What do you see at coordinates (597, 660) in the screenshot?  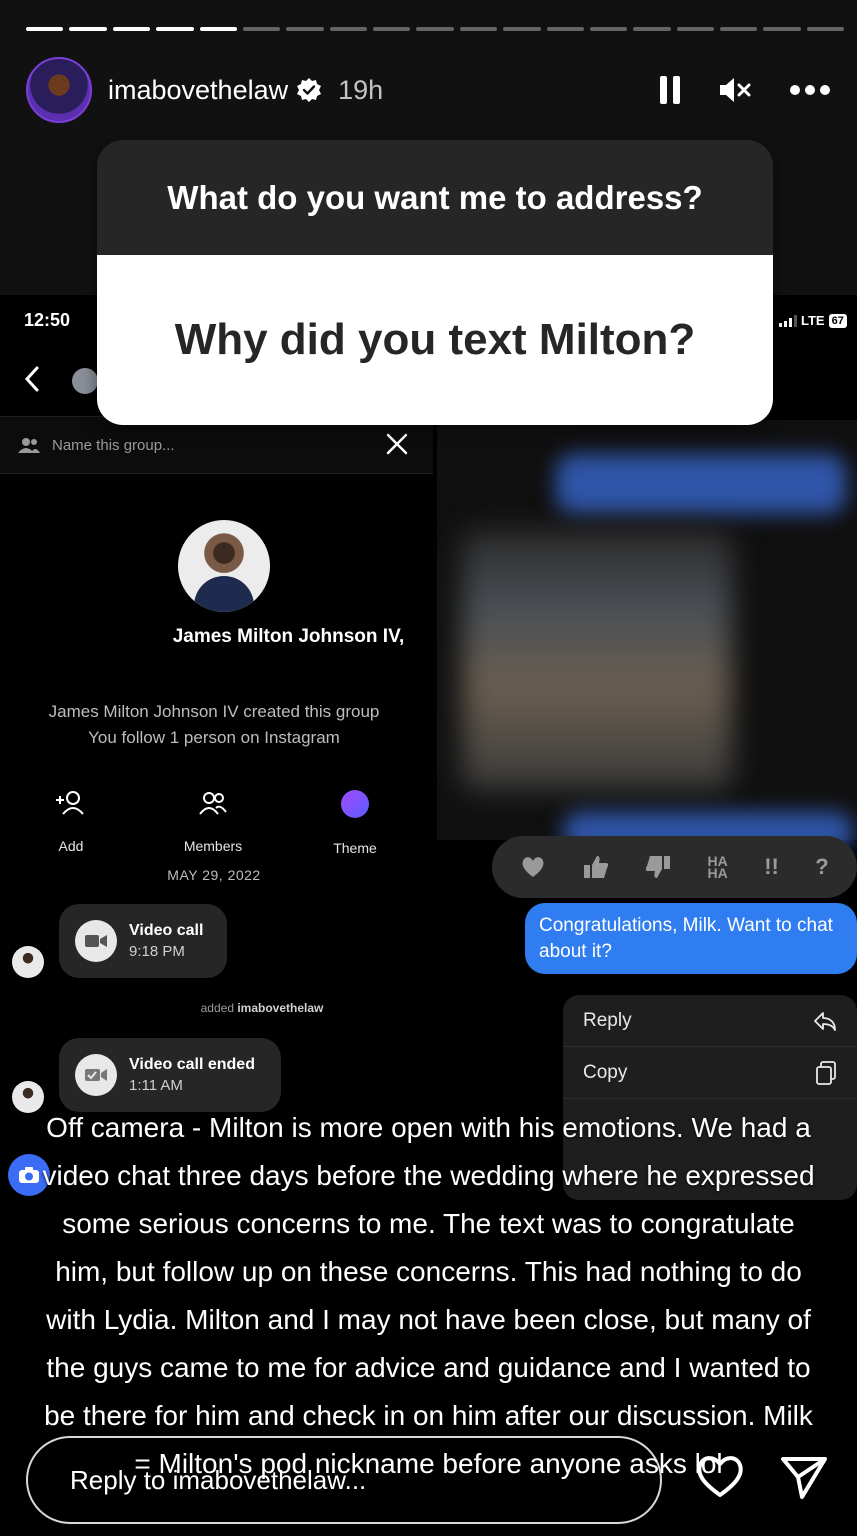 I see `blurred-image` at bounding box center [597, 660].